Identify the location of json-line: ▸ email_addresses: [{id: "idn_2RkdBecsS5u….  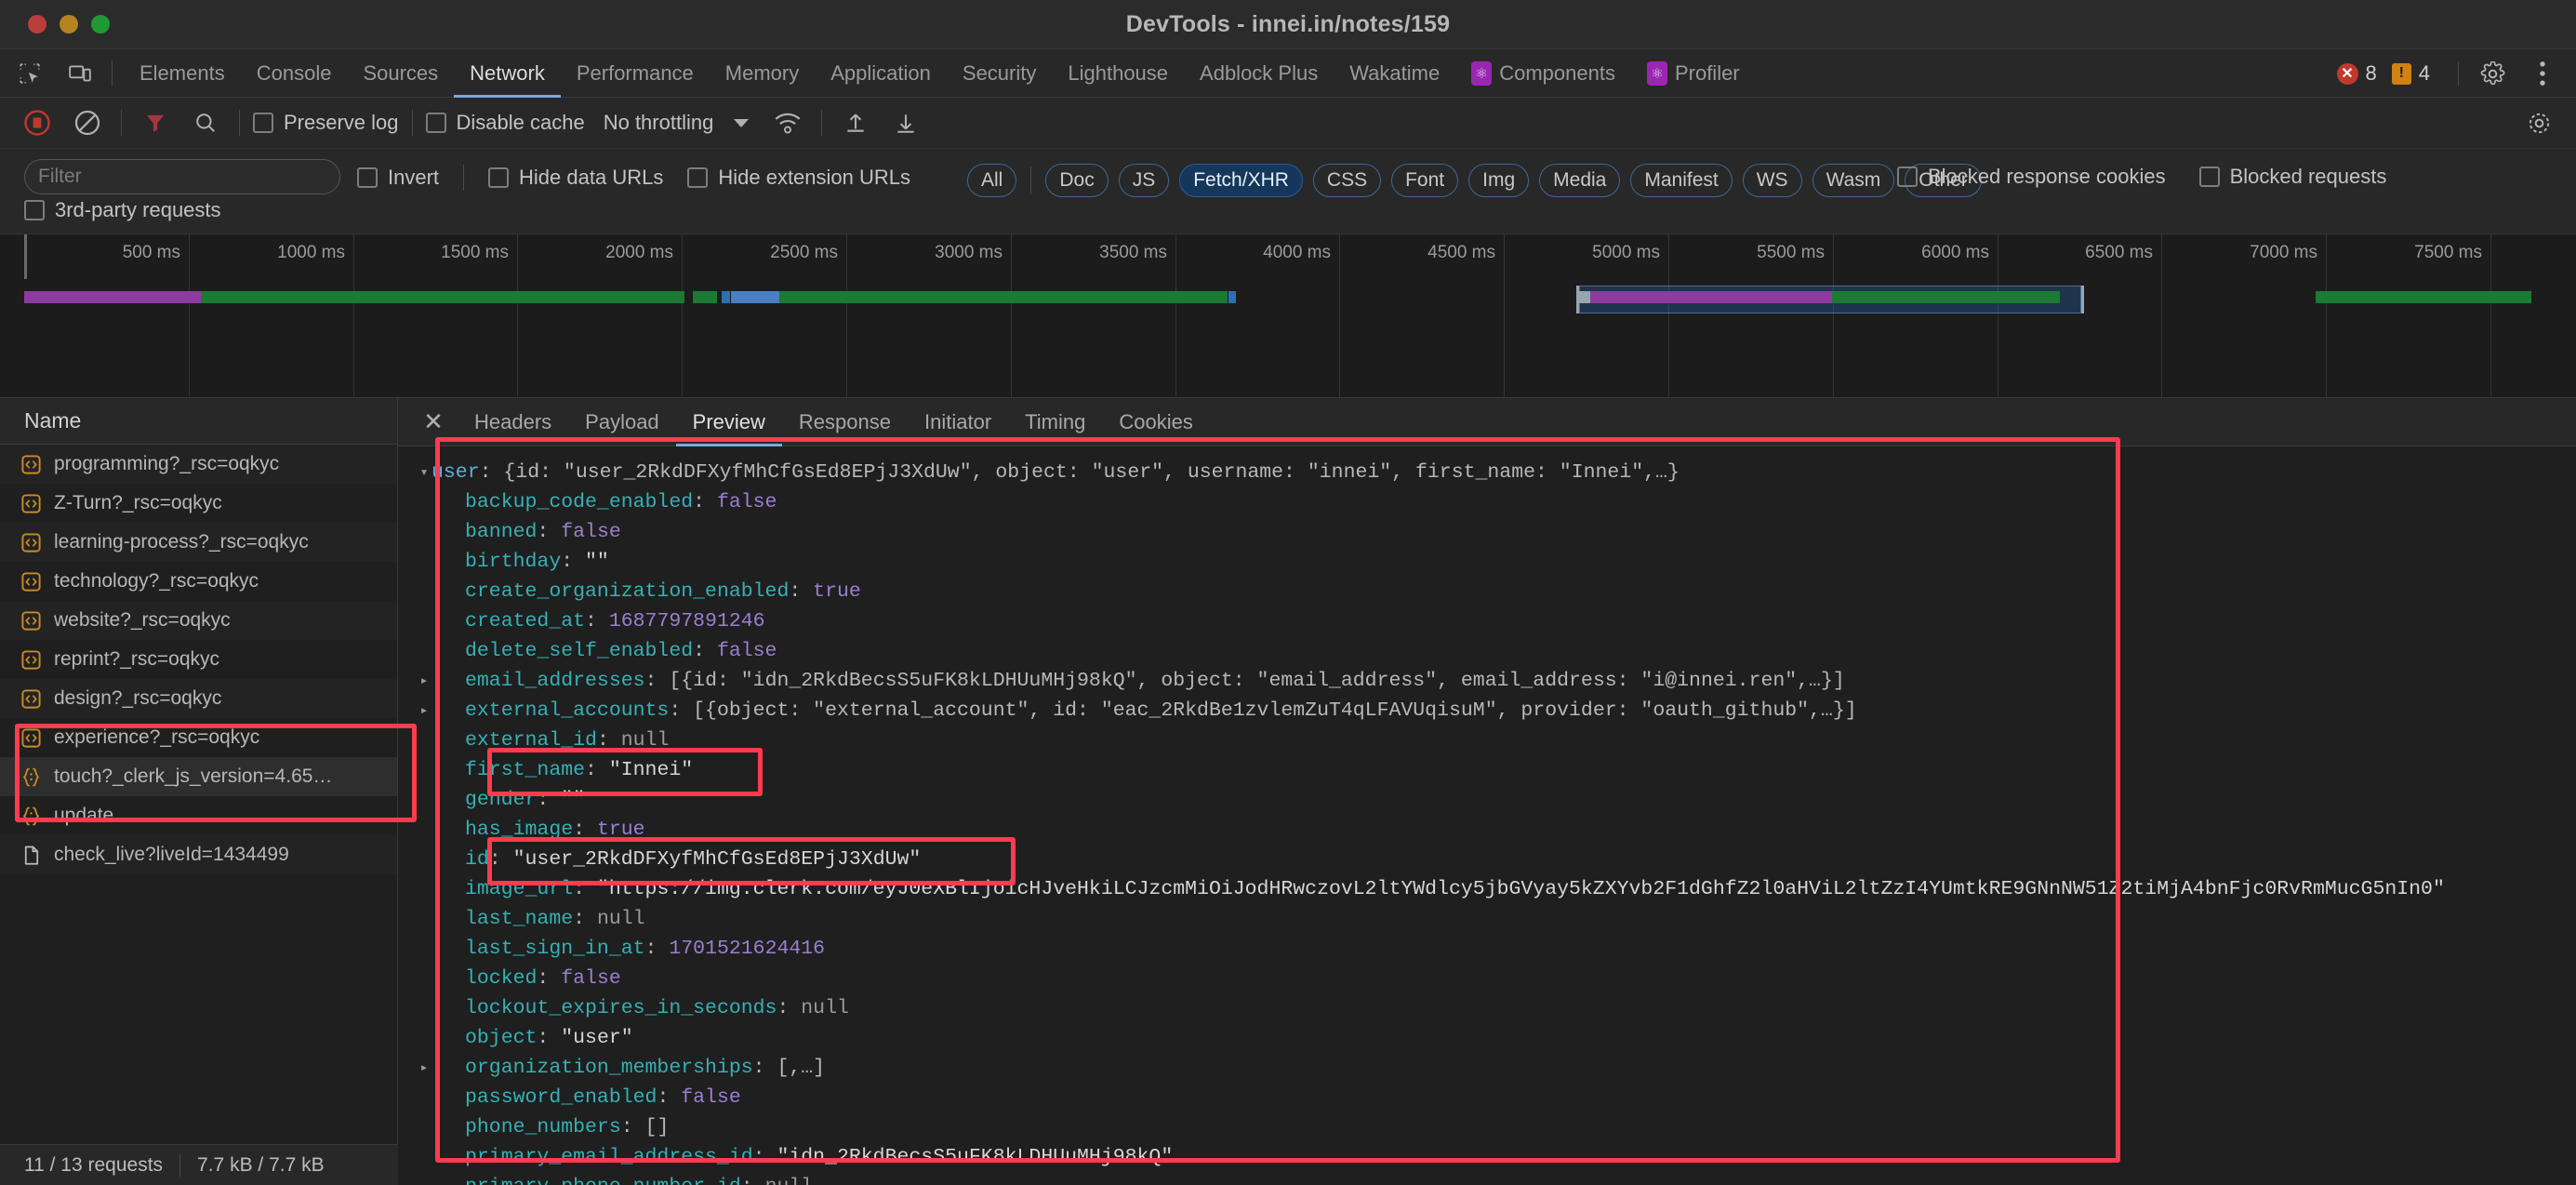
(1496, 681).